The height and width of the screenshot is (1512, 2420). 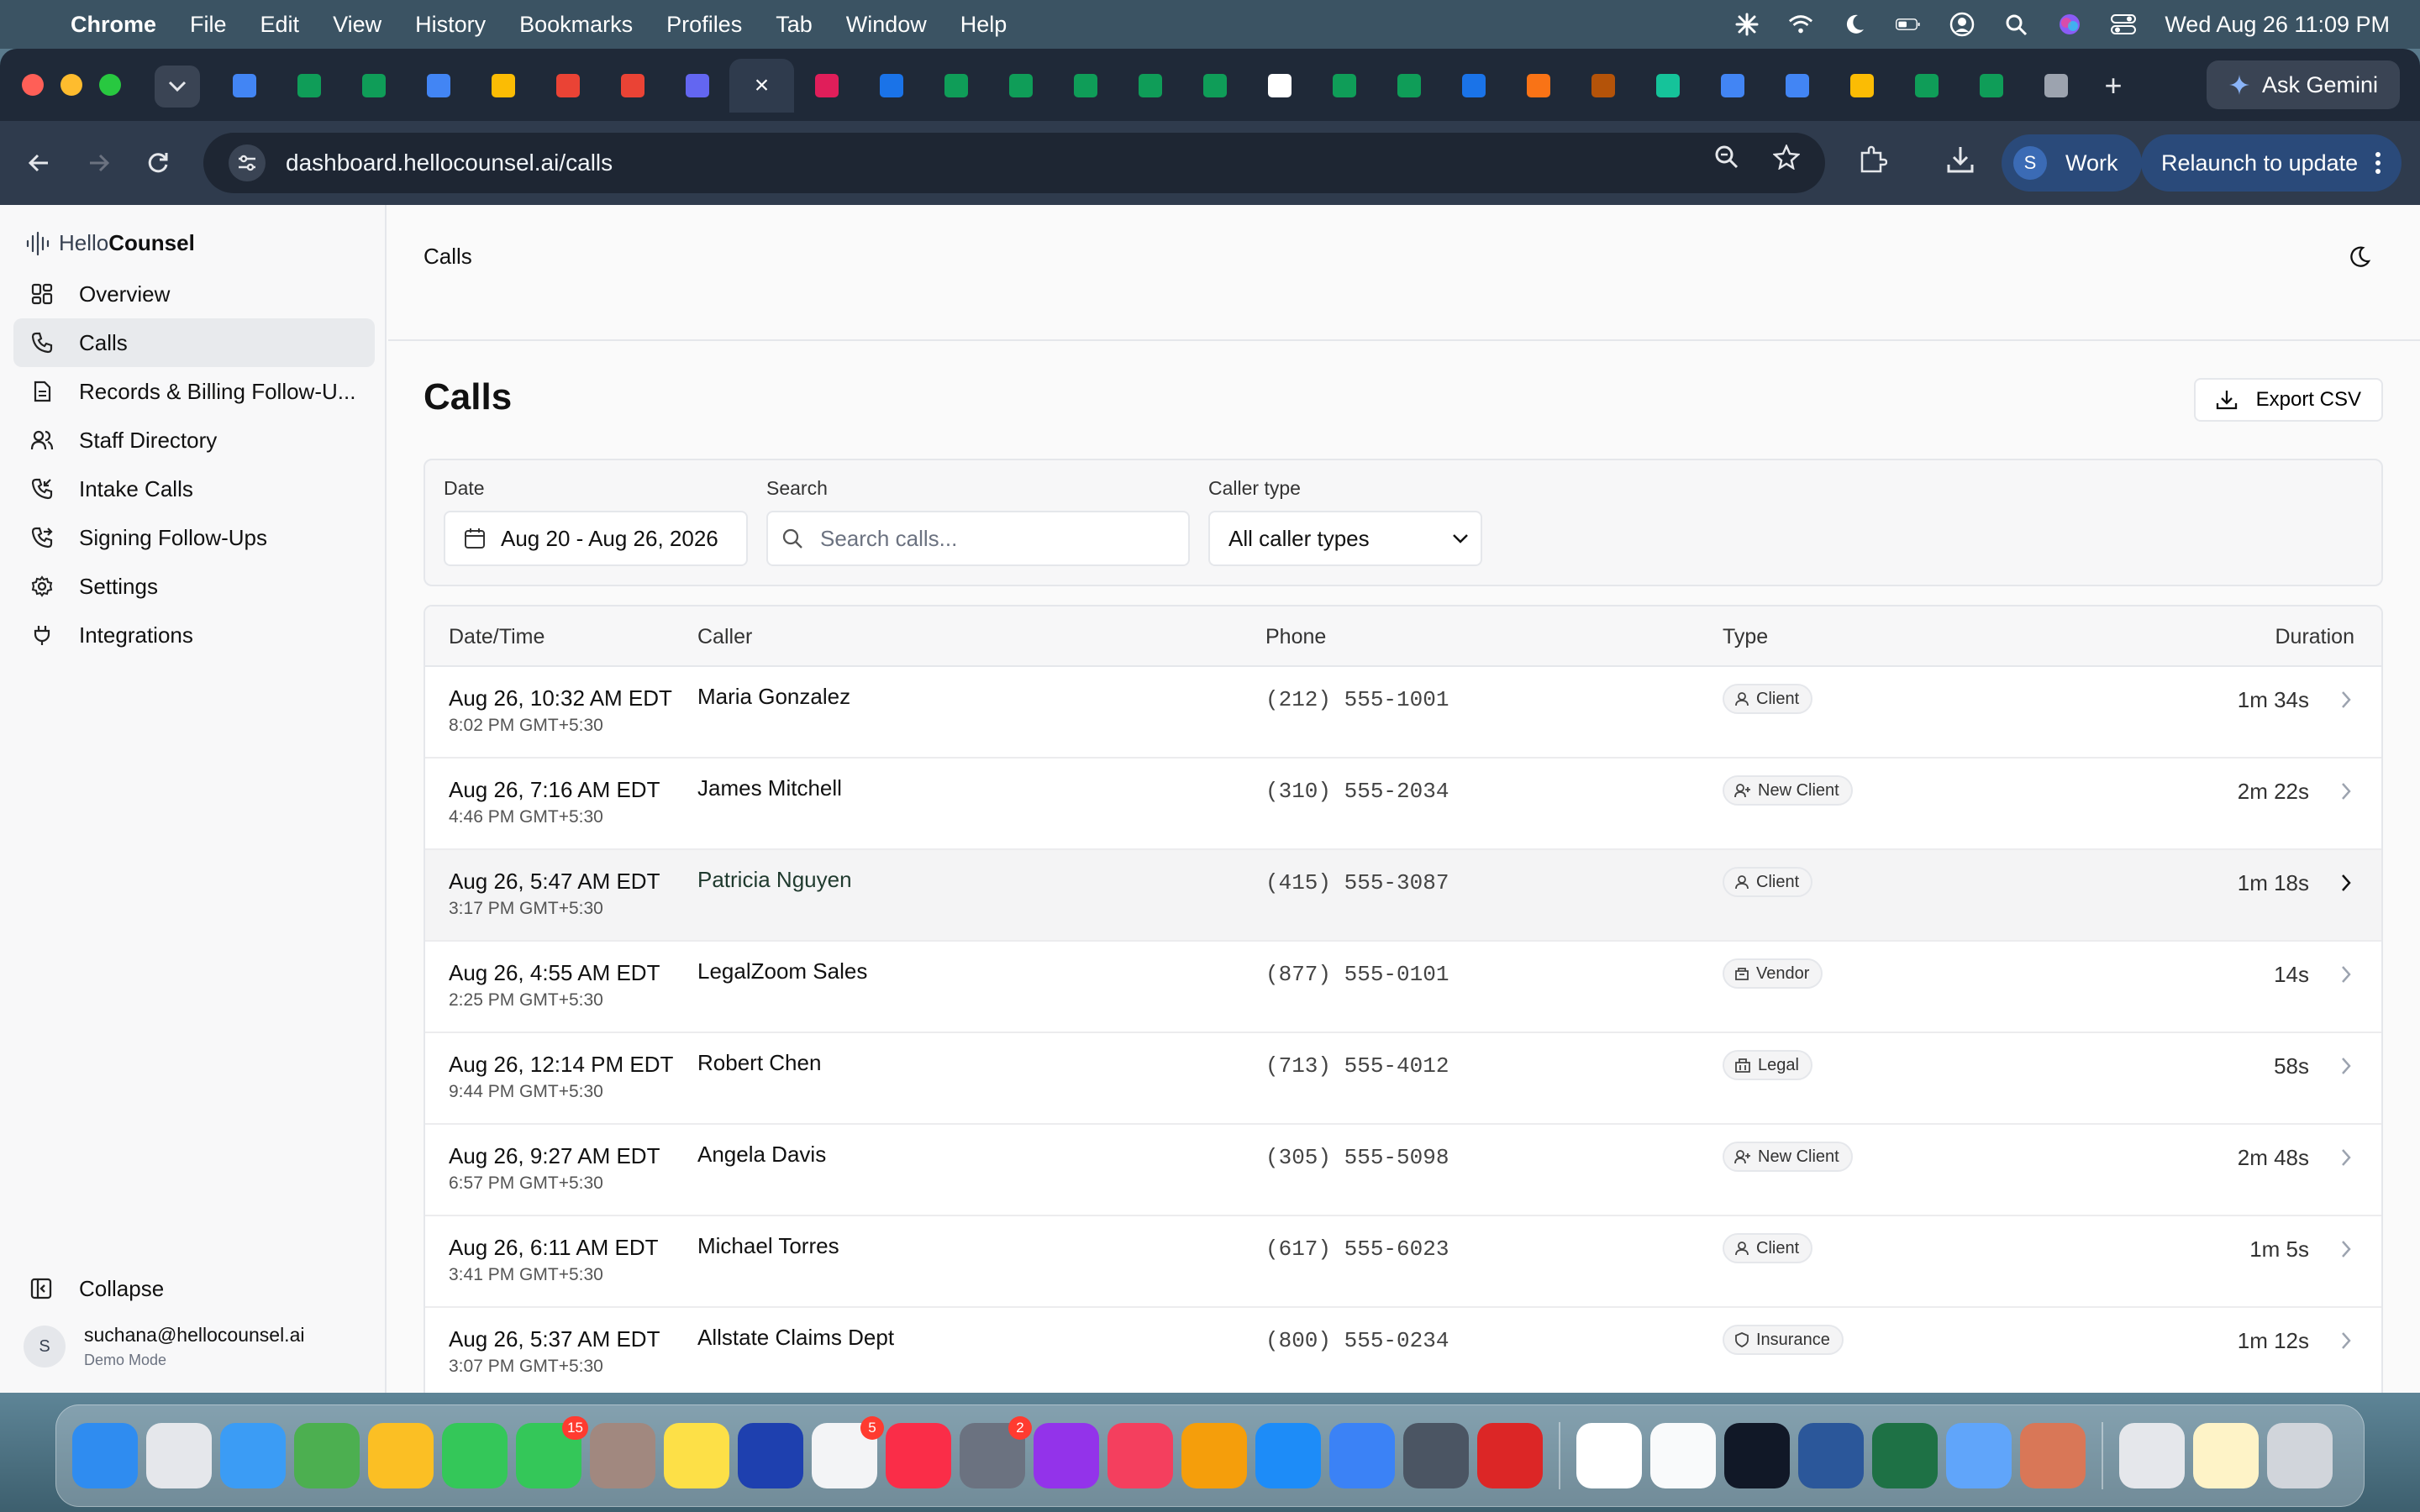 I want to click on battery-icon, so click(x=1909, y=24).